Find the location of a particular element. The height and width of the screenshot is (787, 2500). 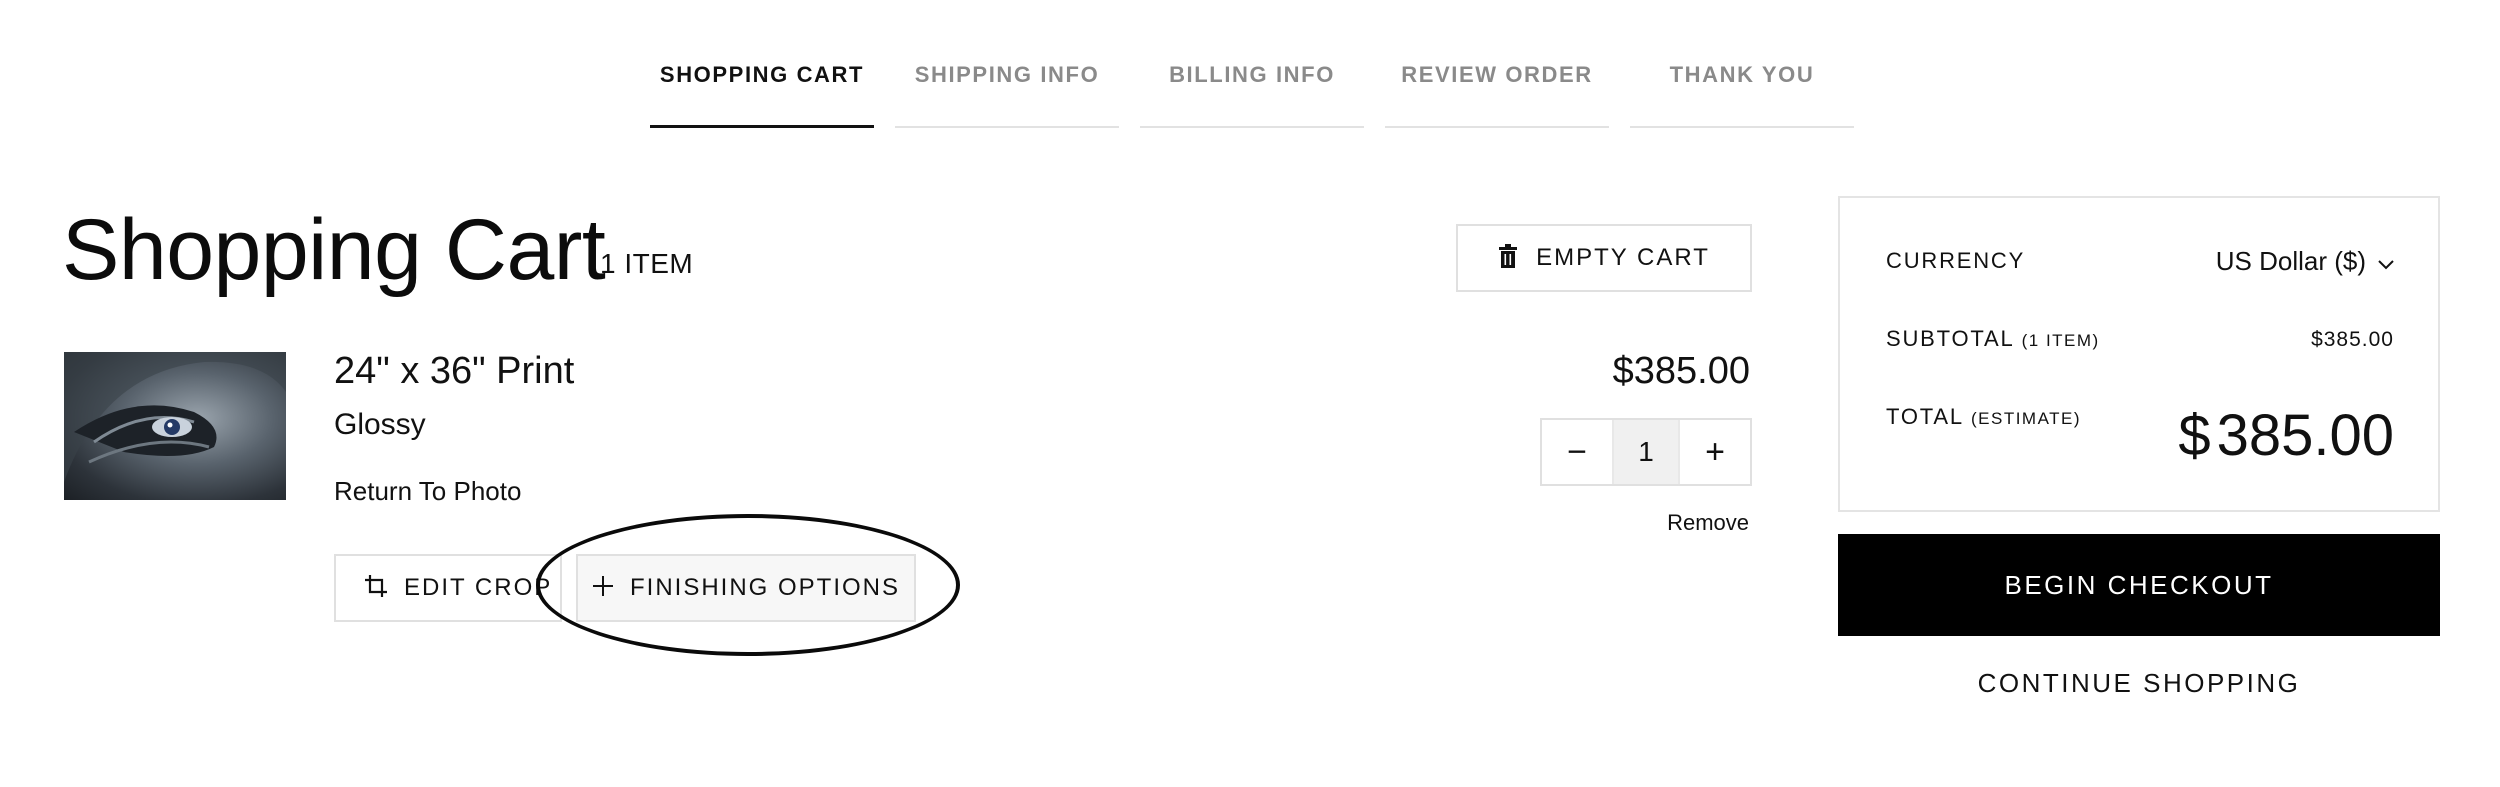

empty-cart-button: EMPTY CART is located at coordinates (1604, 258).